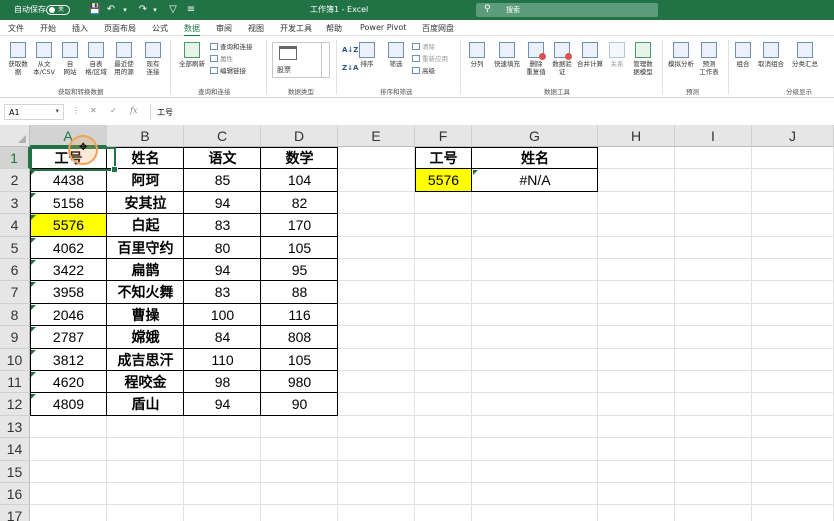 Image resolution: width=834 pixels, height=521 pixels. Describe the element at coordinates (443, 180) in the screenshot. I see `lookup-input-cell: 5576` at that location.